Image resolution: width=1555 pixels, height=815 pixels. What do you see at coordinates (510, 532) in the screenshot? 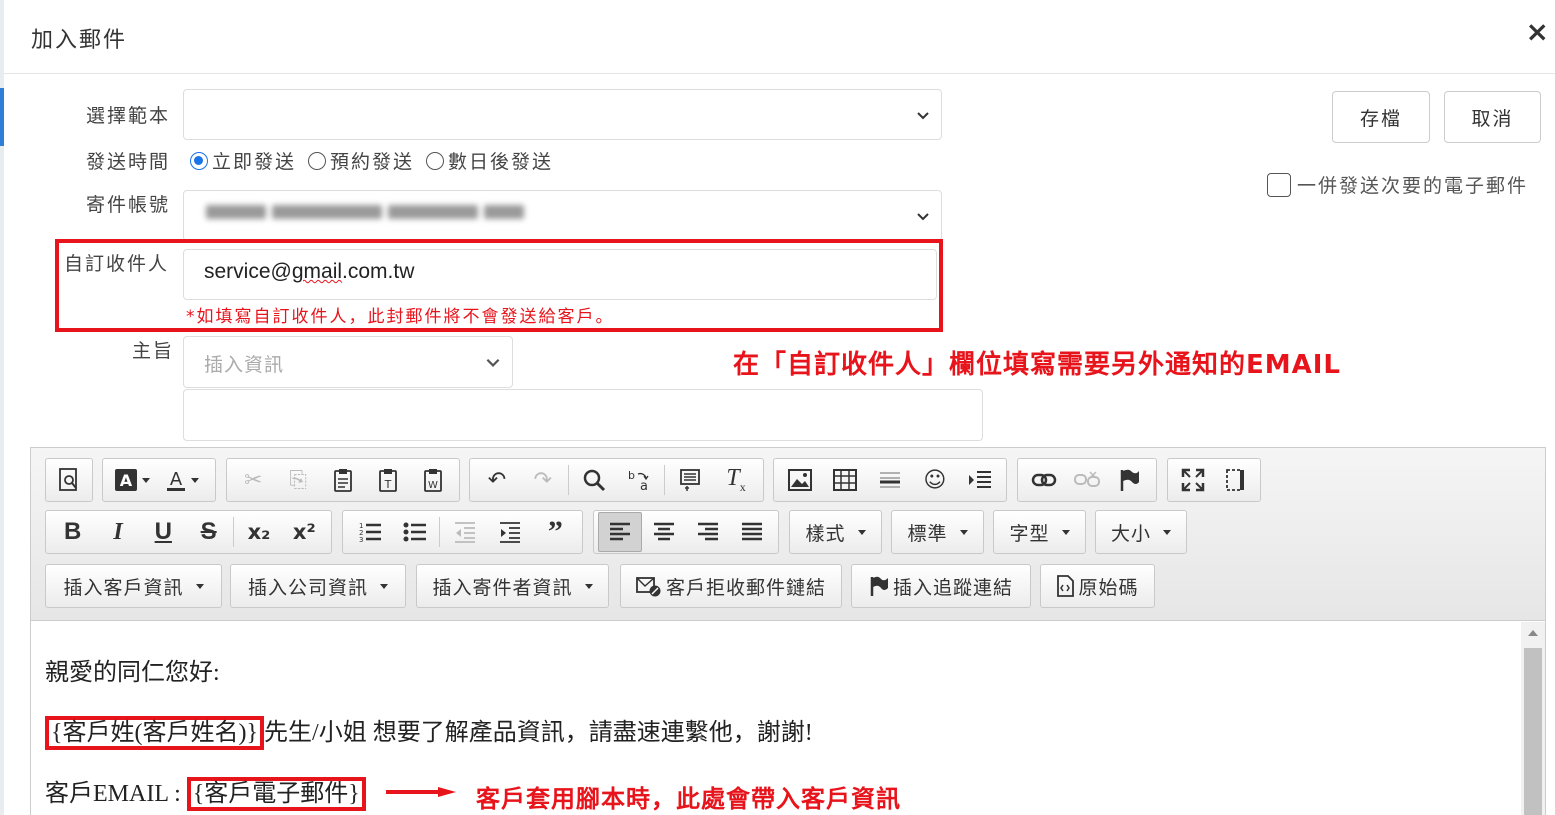
I see `indent-icon` at bounding box center [510, 532].